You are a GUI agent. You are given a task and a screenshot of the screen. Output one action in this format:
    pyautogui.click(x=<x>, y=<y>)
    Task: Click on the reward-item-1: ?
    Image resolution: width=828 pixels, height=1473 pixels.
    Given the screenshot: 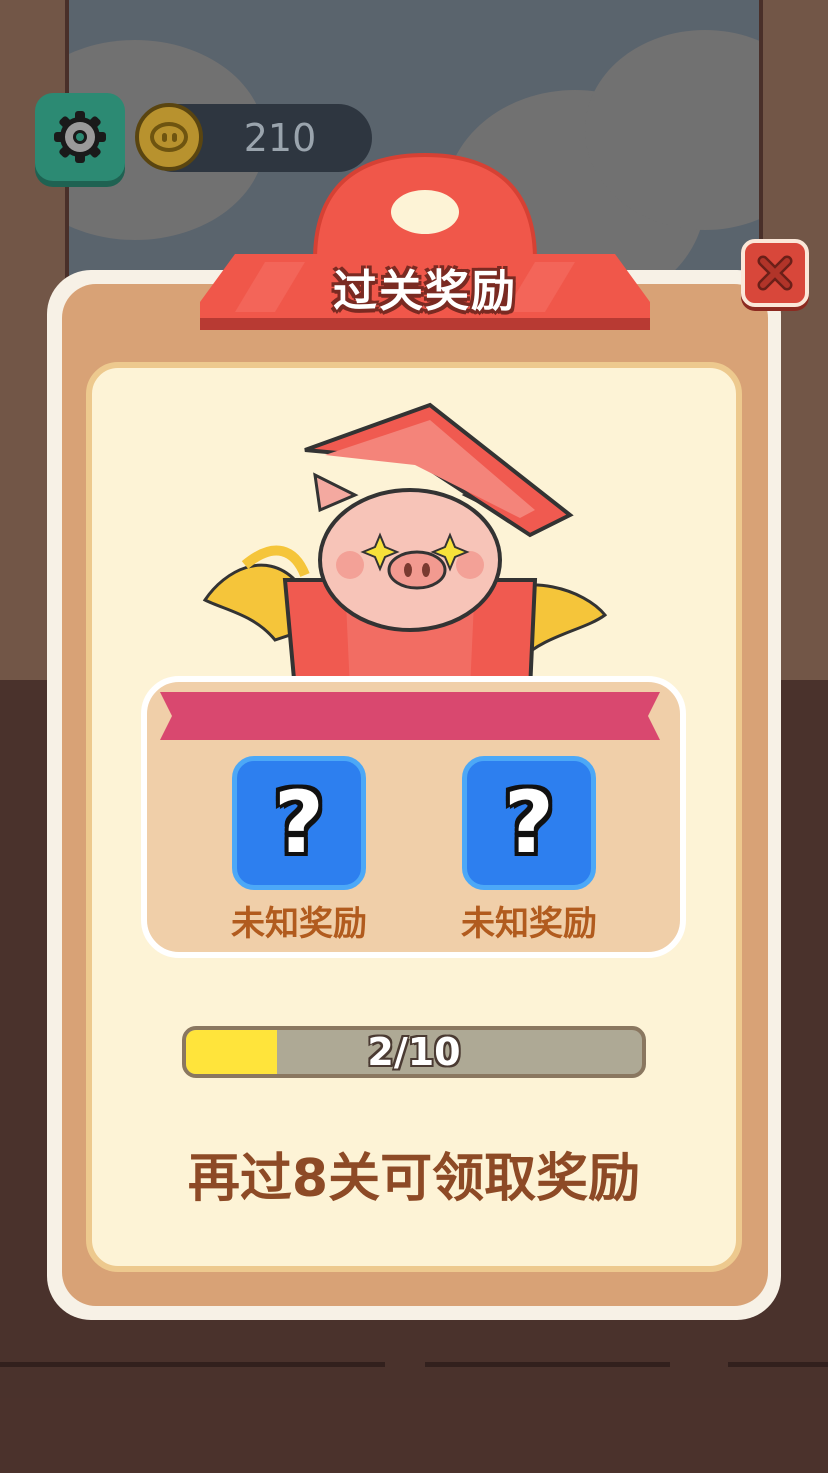 What is the action you would take?
    pyautogui.click(x=299, y=823)
    